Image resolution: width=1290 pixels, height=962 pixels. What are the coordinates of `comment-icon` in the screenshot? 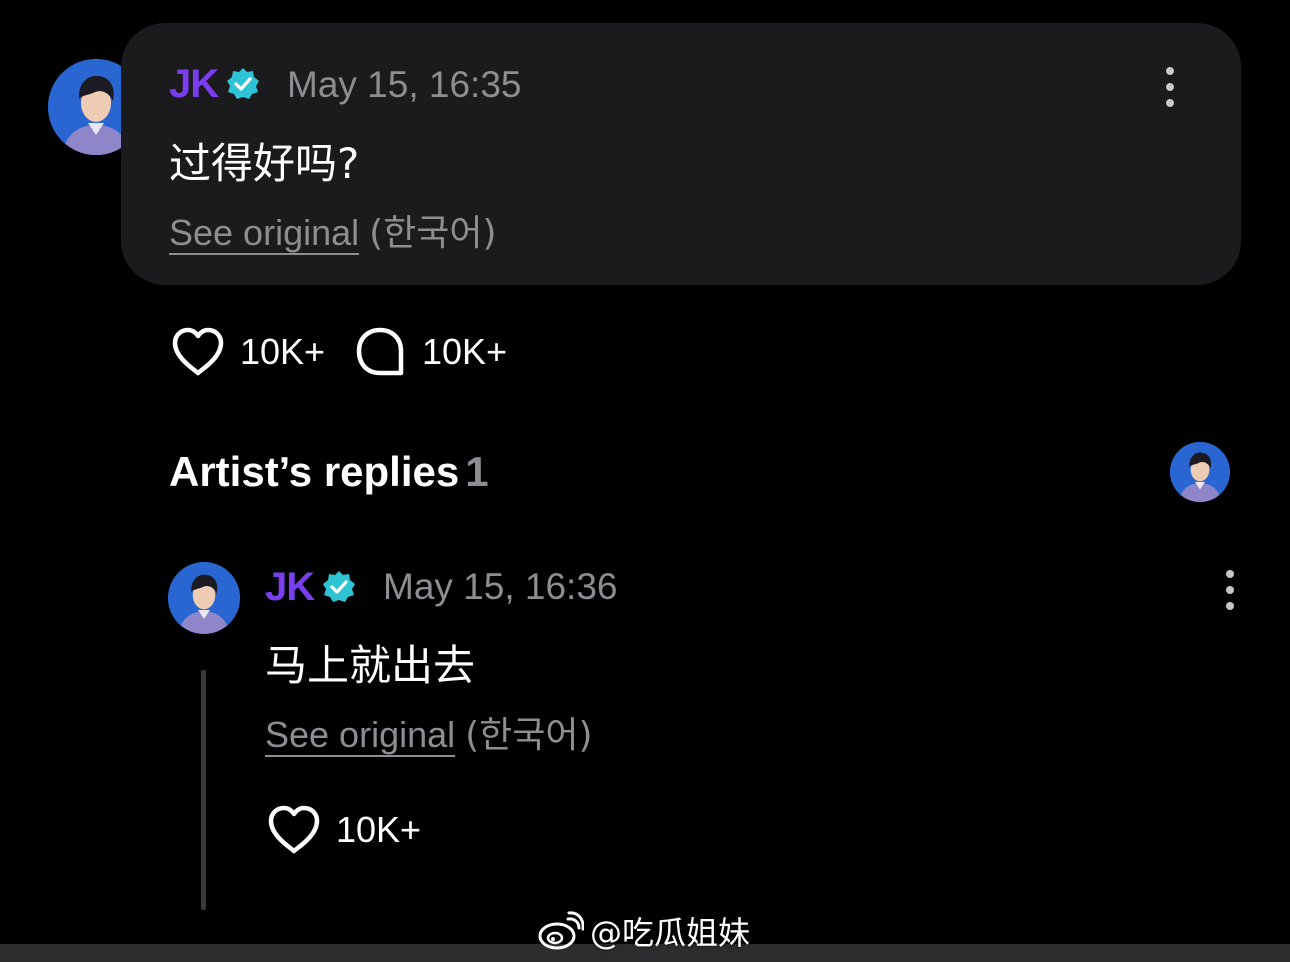 It's located at (380, 351).